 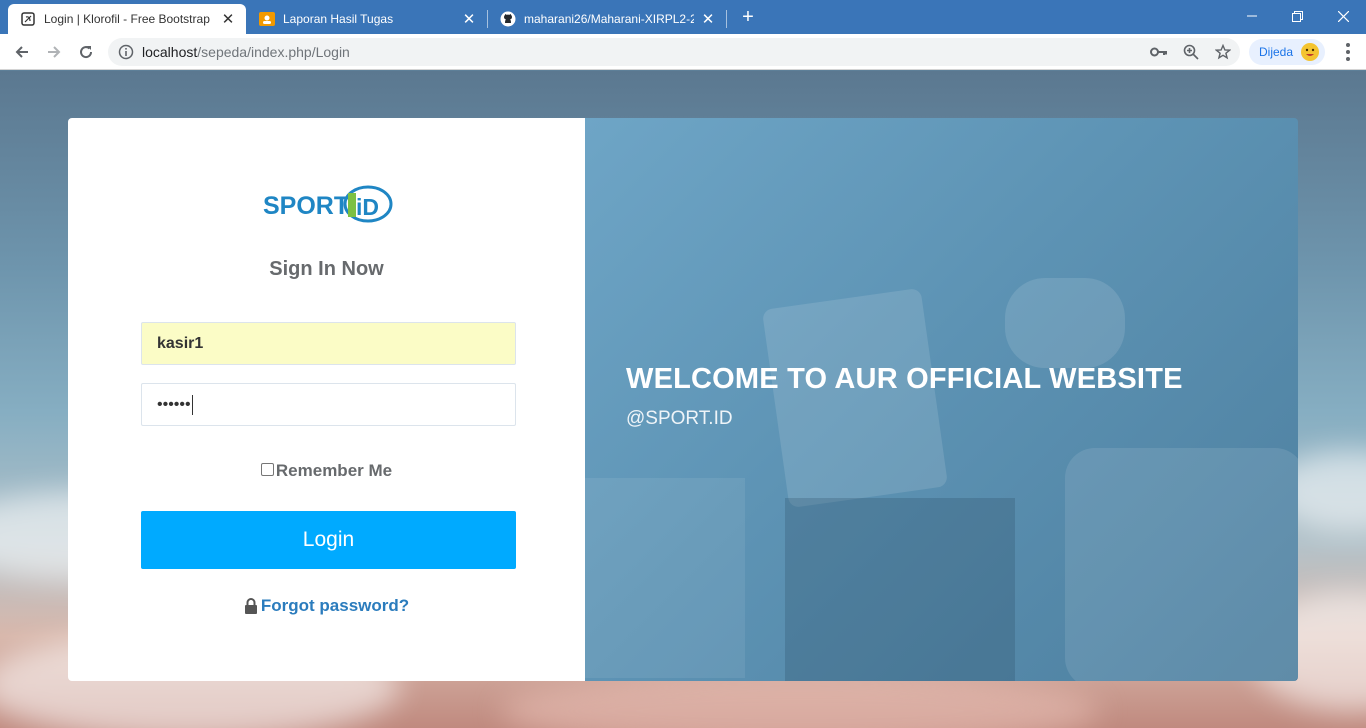 What do you see at coordinates (1348, 52) in the screenshot?
I see `menu-icon` at bounding box center [1348, 52].